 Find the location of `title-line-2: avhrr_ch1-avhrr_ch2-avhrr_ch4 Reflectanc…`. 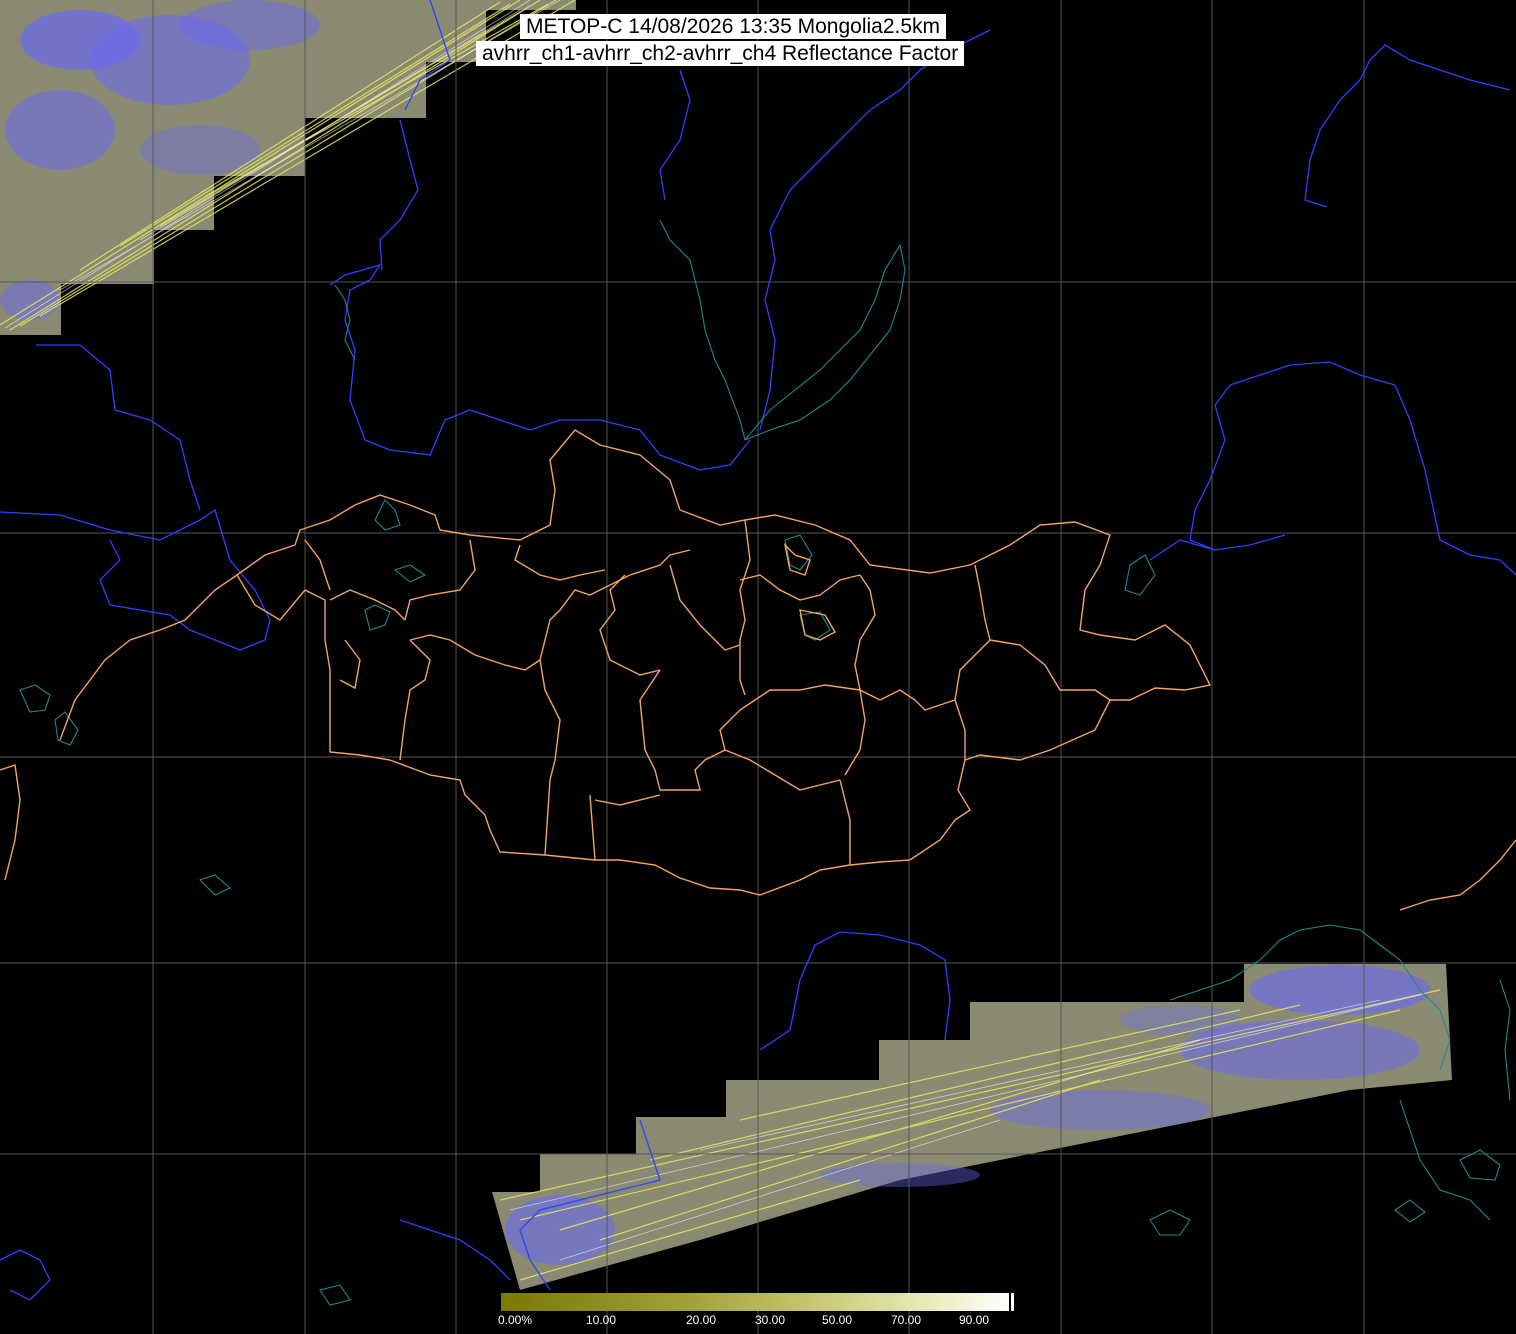

title-line-2: avhrr_ch1-avhrr_ch2-avhrr_ch4 Reflectanc… is located at coordinates (720, 53).